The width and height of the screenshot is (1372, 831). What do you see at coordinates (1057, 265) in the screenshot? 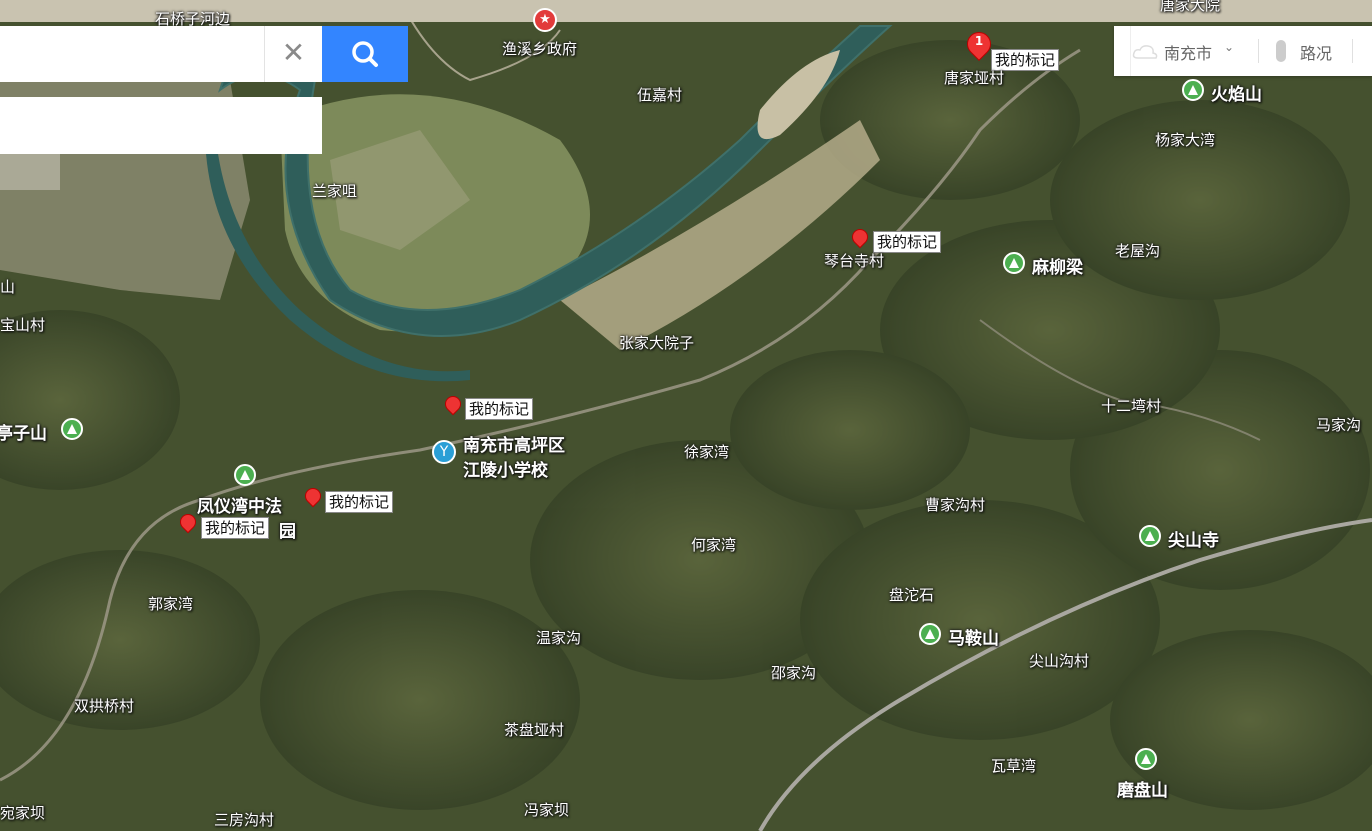
I see `mountain-label: 麻柳梁` at bounding box center [1057, 265].